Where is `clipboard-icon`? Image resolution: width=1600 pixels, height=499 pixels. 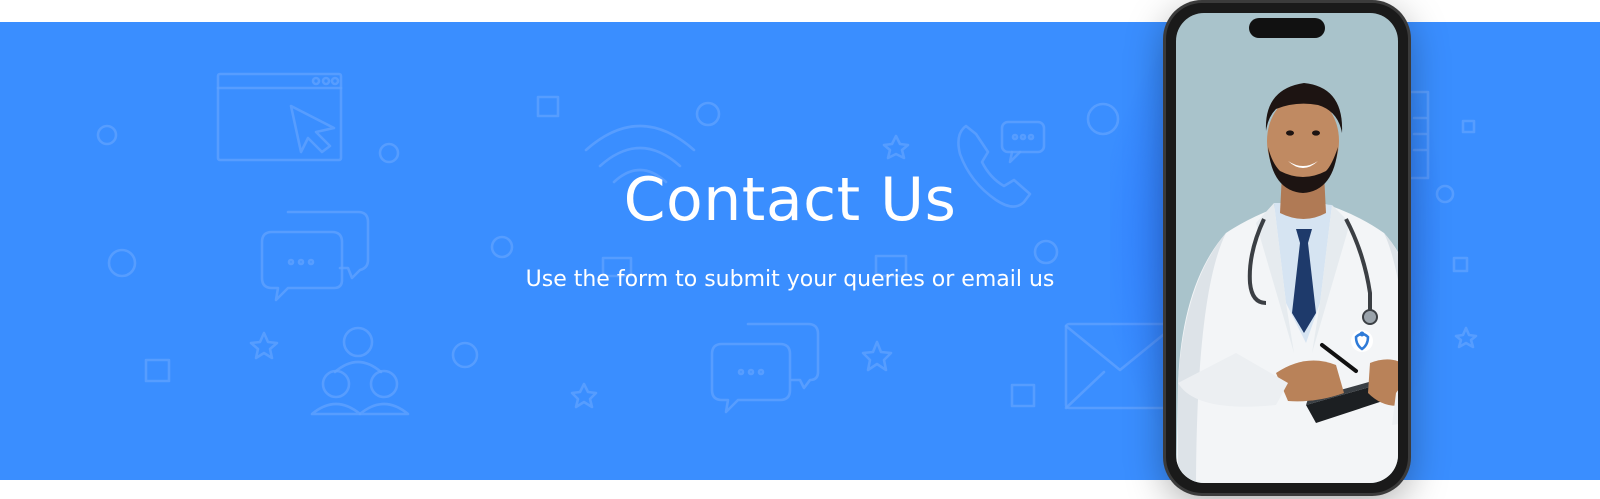
clipboard-icon is located at coordinates (1420, 135).